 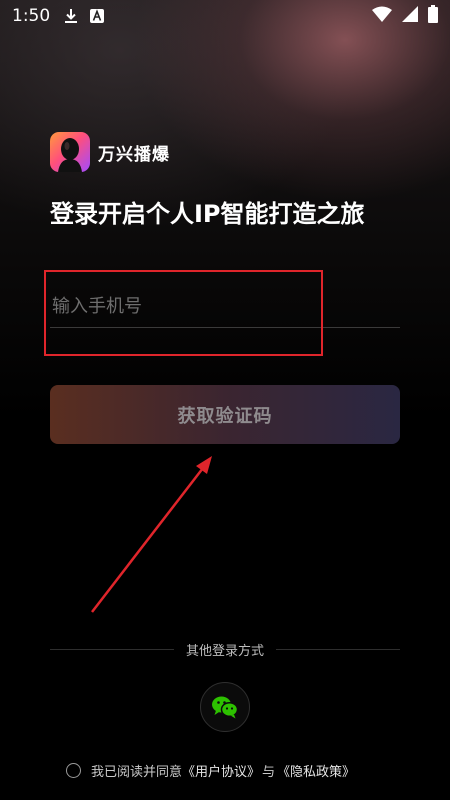 I want to click on wifi-icon, so click(x=382, y=16).